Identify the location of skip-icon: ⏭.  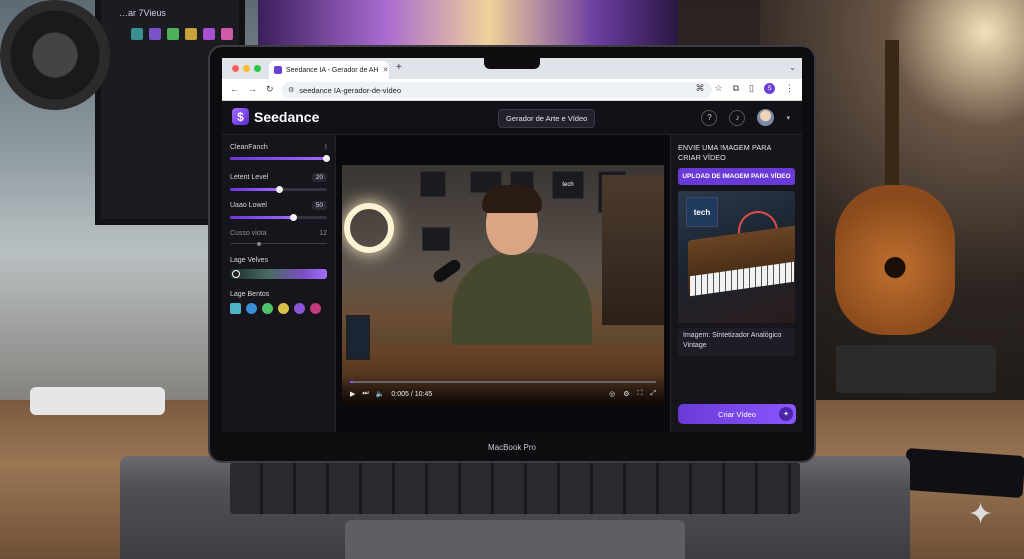
(365, 394).